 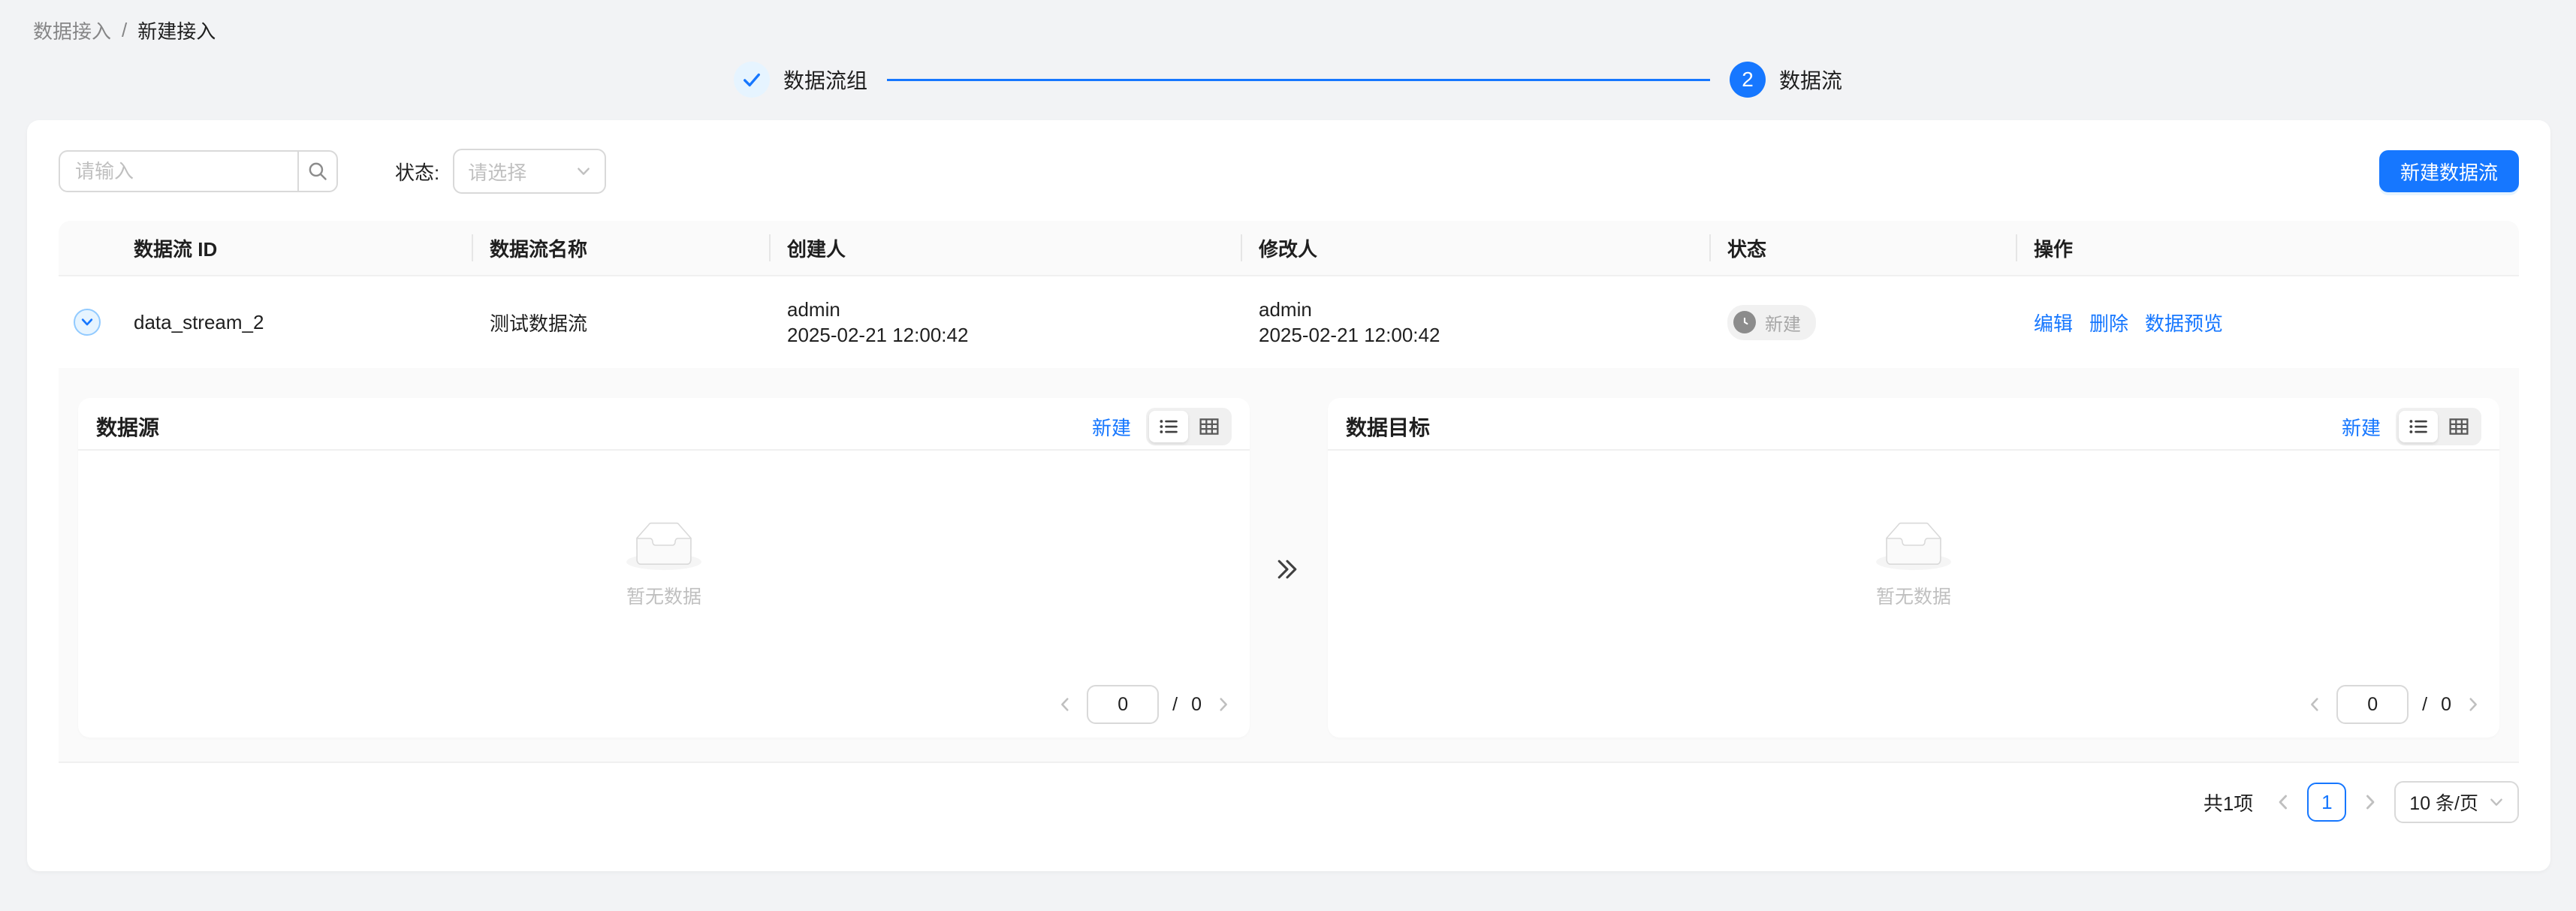 I want to click on cell-status: 新建, so click(x=1863, y=322).